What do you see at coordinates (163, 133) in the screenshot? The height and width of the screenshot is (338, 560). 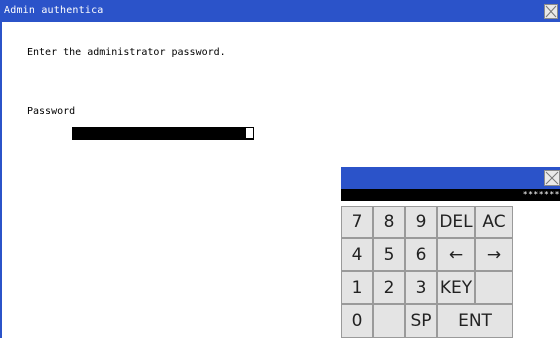 I see `password-input` at bounding box center [163, 133].